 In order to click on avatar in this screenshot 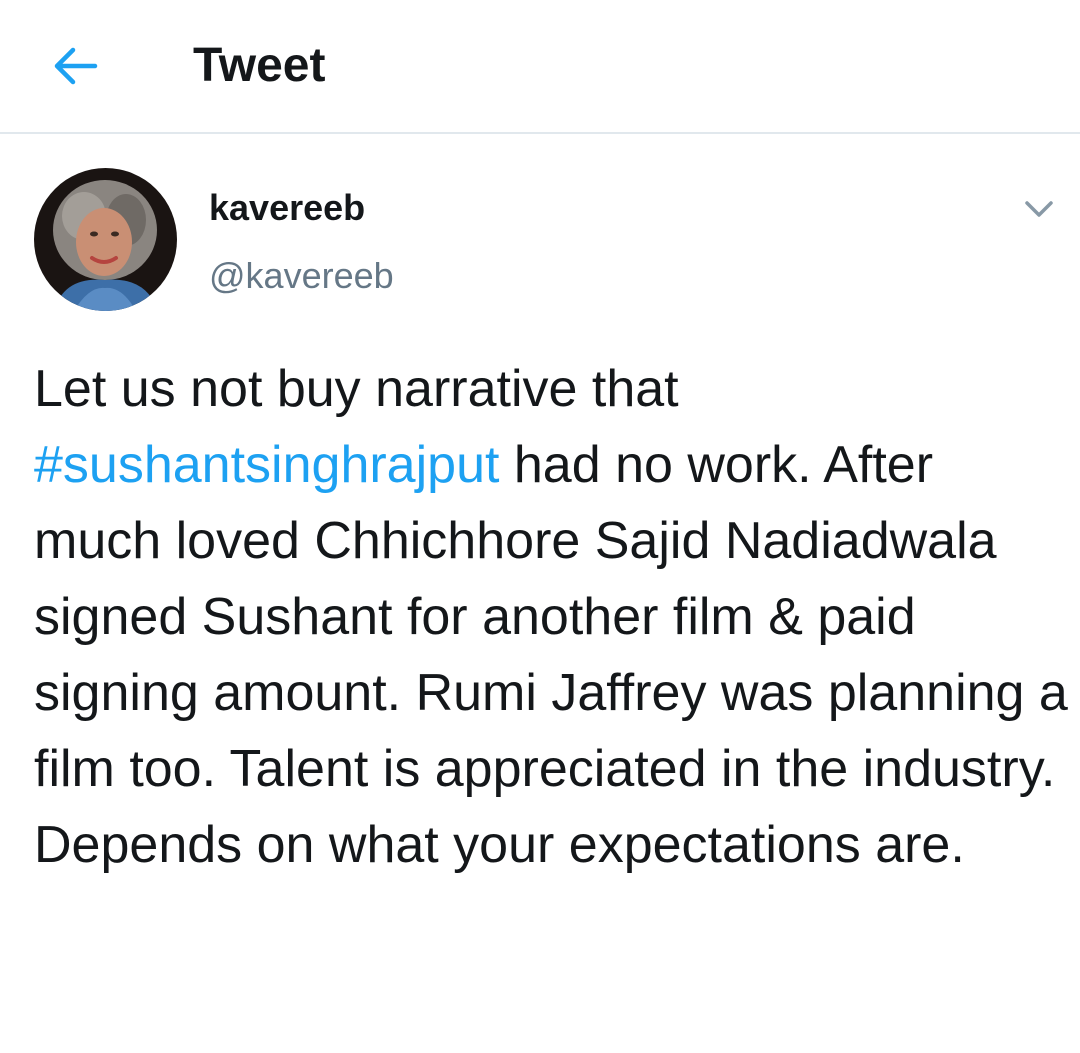, I will do `click(105, 239)`.